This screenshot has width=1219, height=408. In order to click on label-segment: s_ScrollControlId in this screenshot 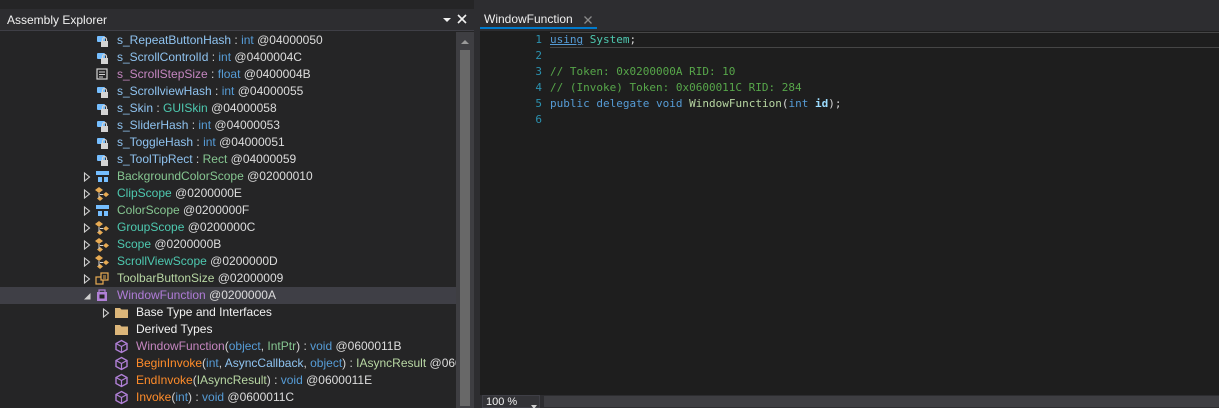, I will do `click(163, 57)`.